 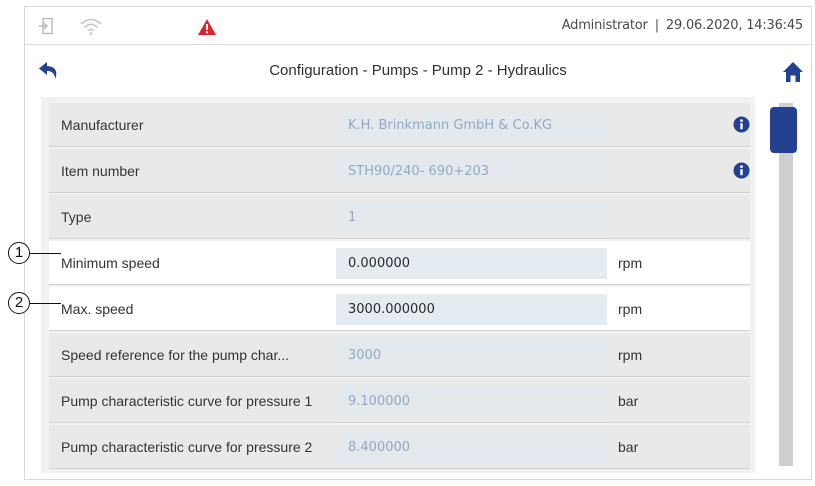 What do you see at coordinates (46, 28) in the screenshot?
I see `login-icon` at bounding box center [46, 28].